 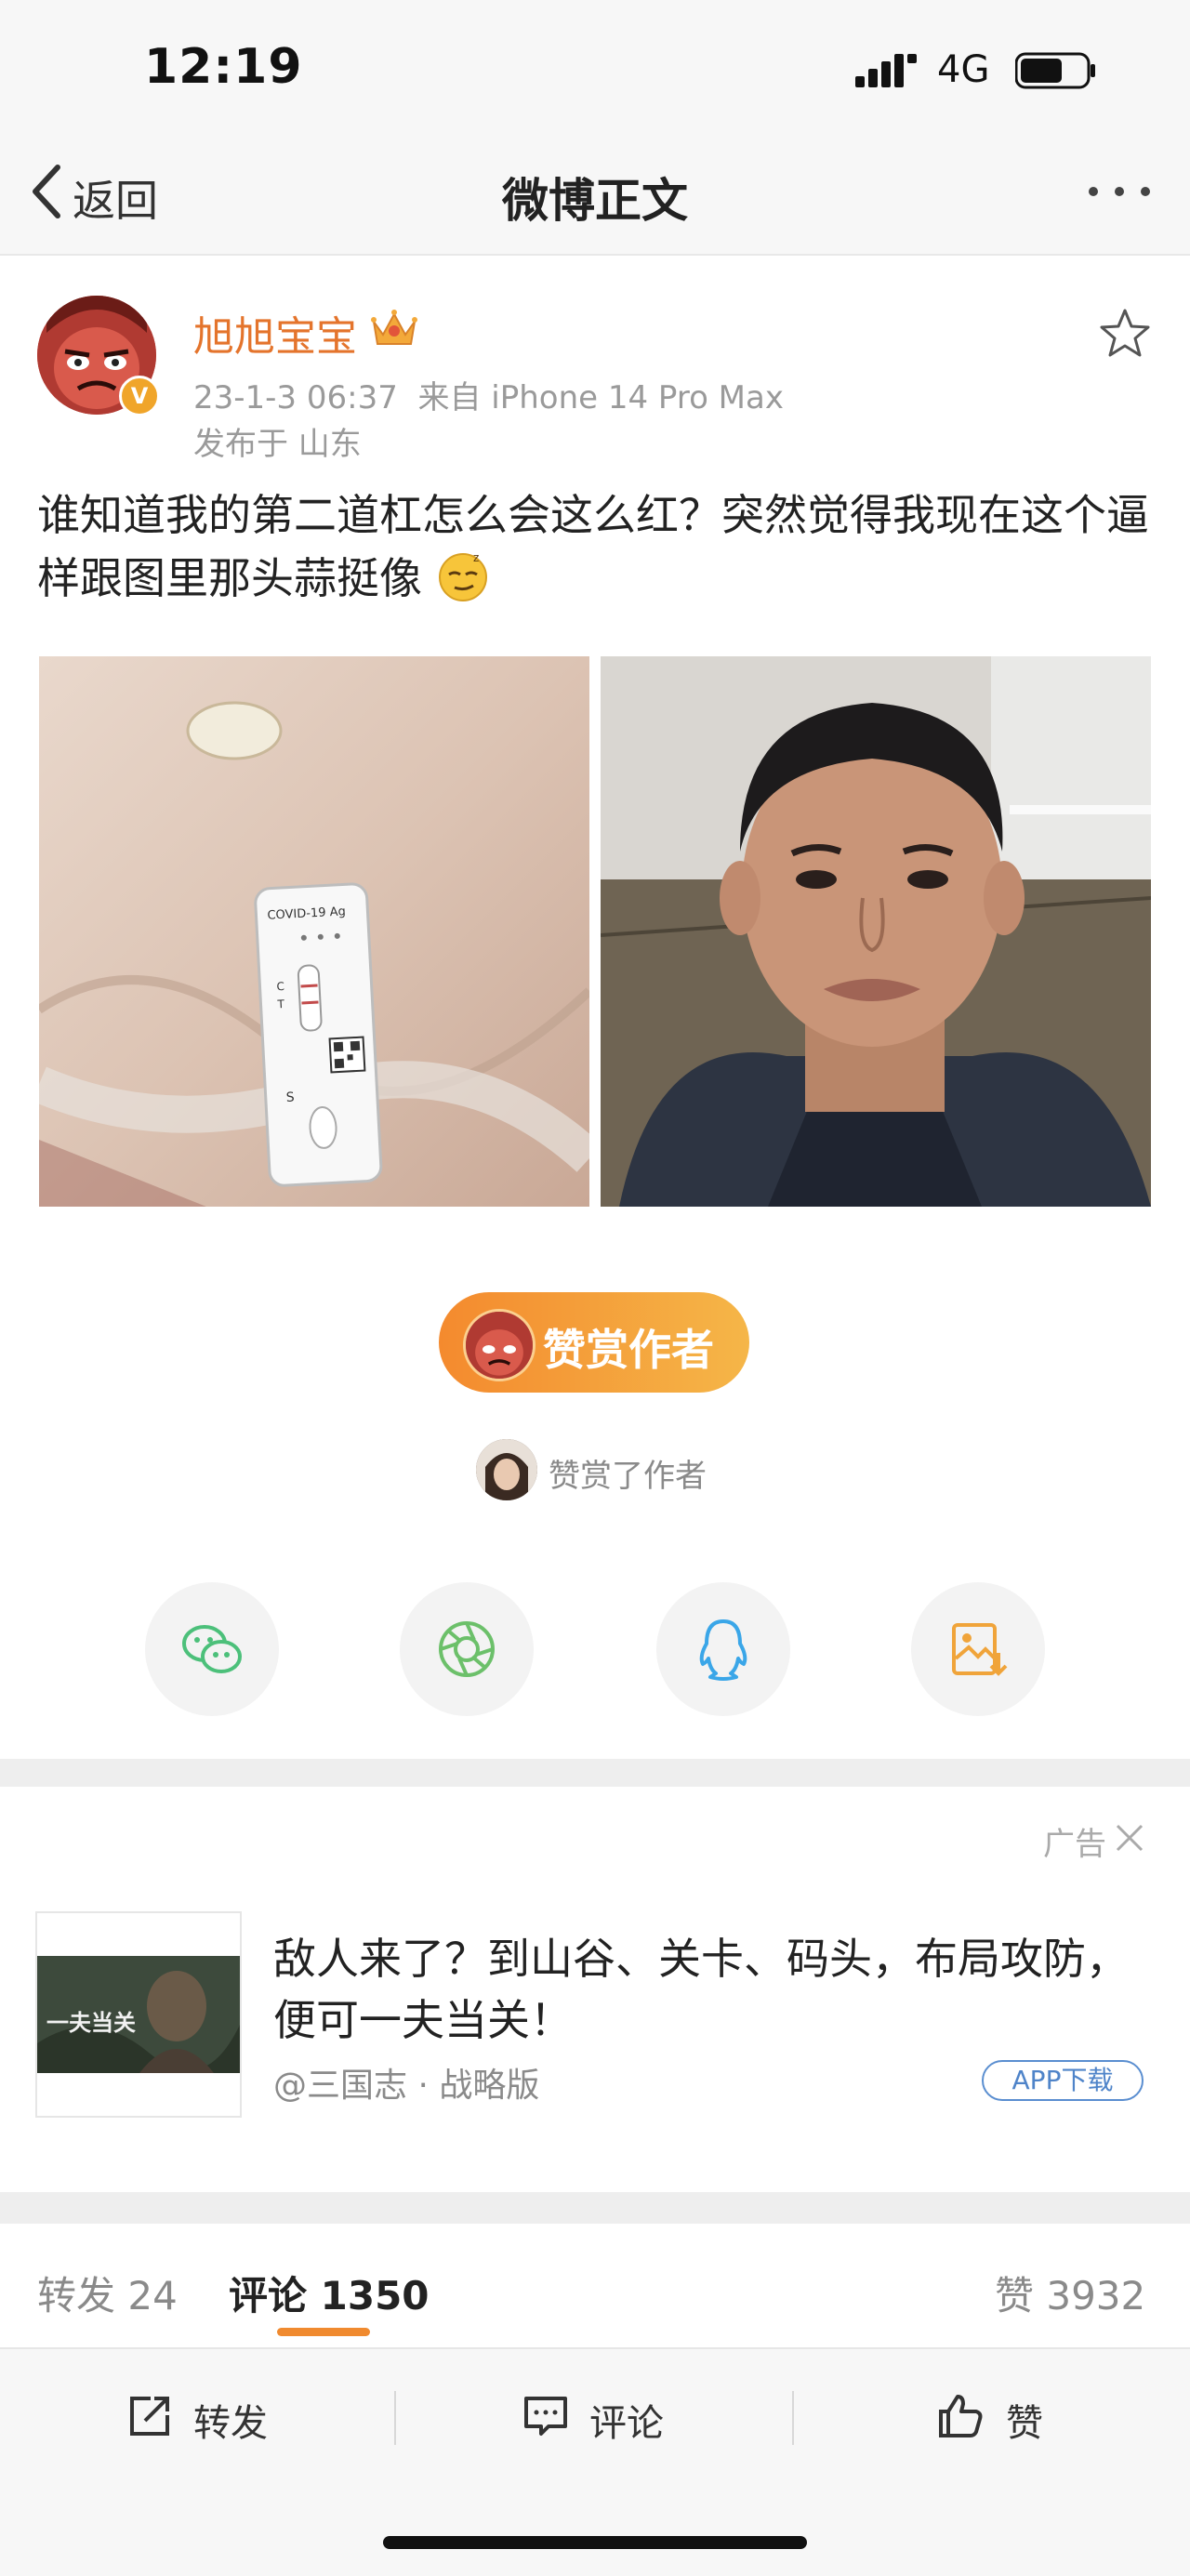 I want to click on ad-thumbnail: 一夫当关, so click(x=138, y=2014).